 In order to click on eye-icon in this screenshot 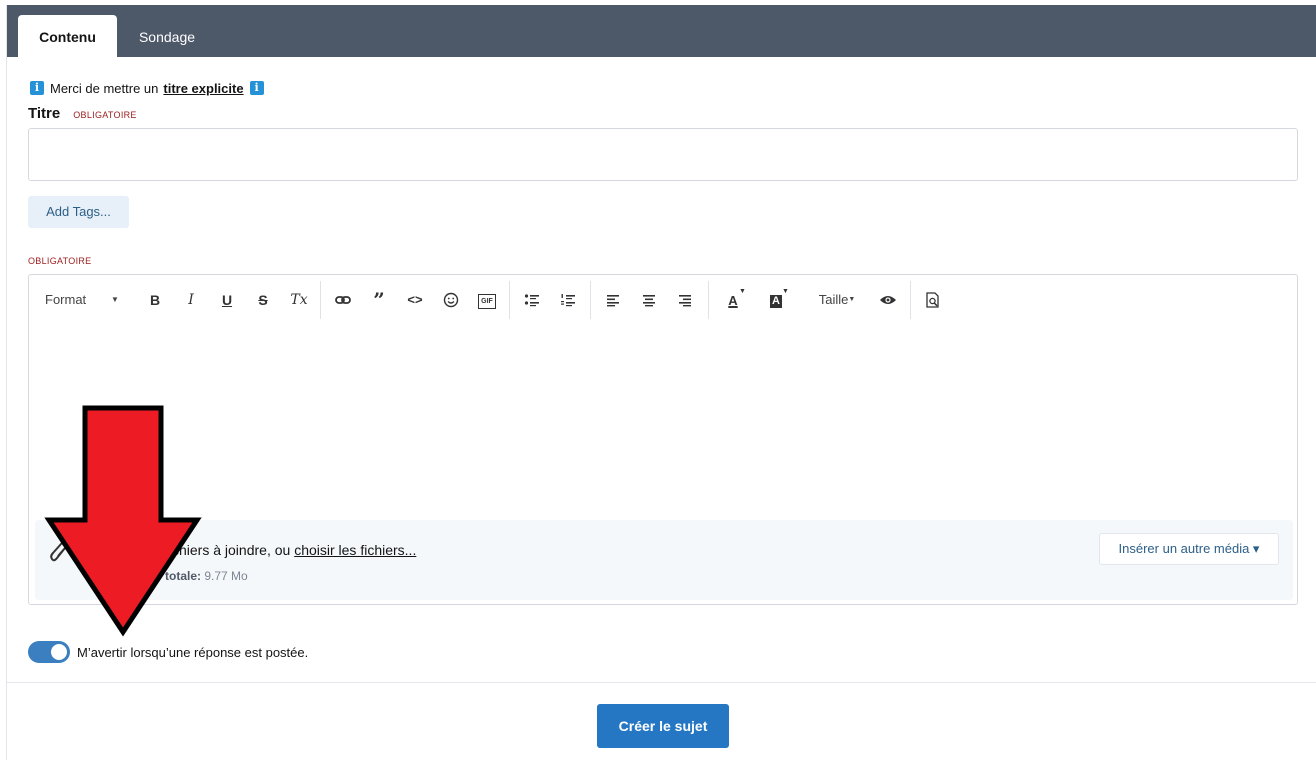, I will do `click(888, 300)`.